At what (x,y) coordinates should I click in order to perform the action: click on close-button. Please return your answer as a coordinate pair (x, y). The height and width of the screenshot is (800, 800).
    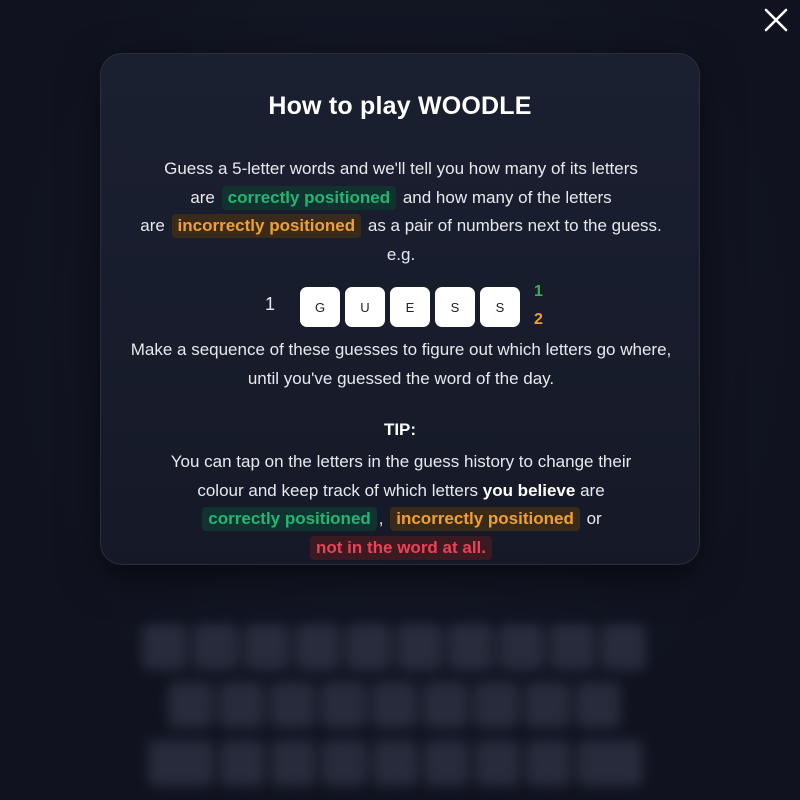
    Looking at the image, I should click on (776, 20).